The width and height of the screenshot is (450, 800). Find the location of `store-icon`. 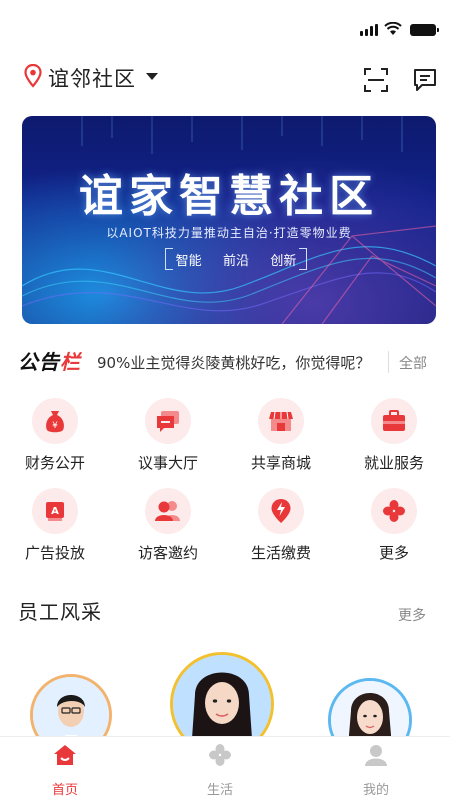

store-icon is located at coordinates (281, 421).